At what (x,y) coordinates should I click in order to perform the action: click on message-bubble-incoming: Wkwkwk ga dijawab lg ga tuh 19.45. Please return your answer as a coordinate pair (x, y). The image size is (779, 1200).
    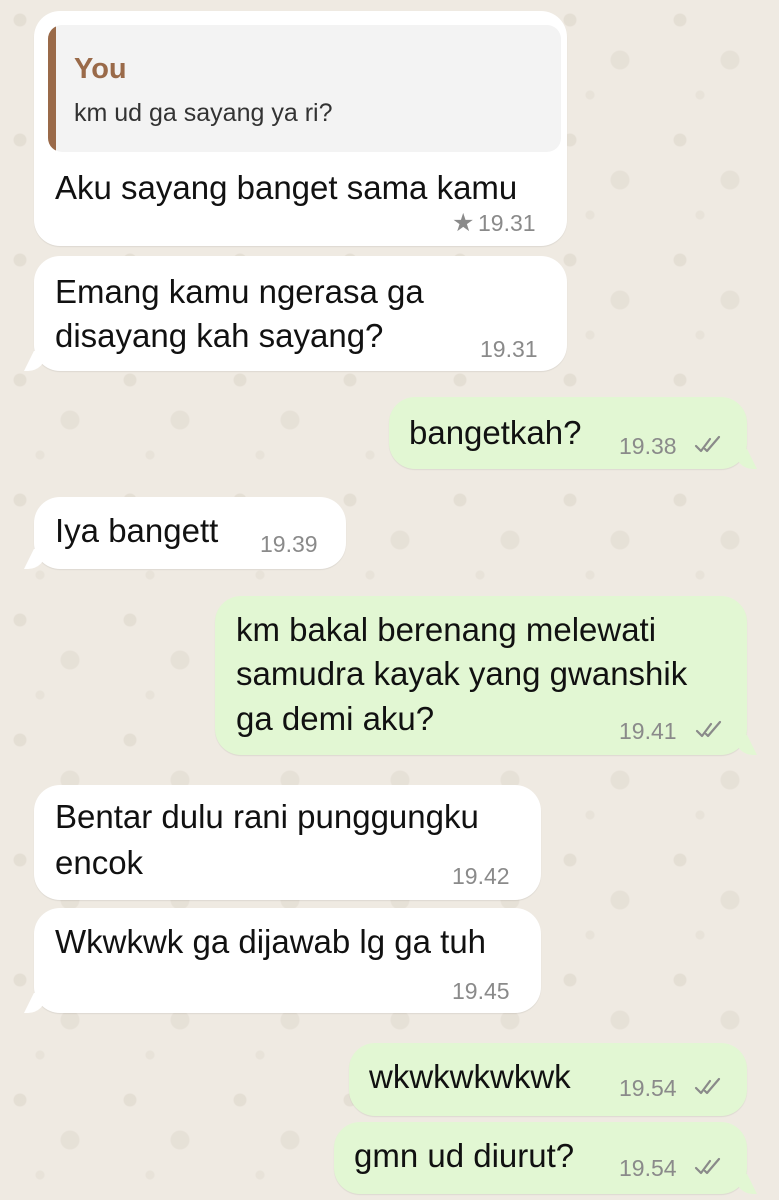
    Looking at the image, I should click on (287, 960).